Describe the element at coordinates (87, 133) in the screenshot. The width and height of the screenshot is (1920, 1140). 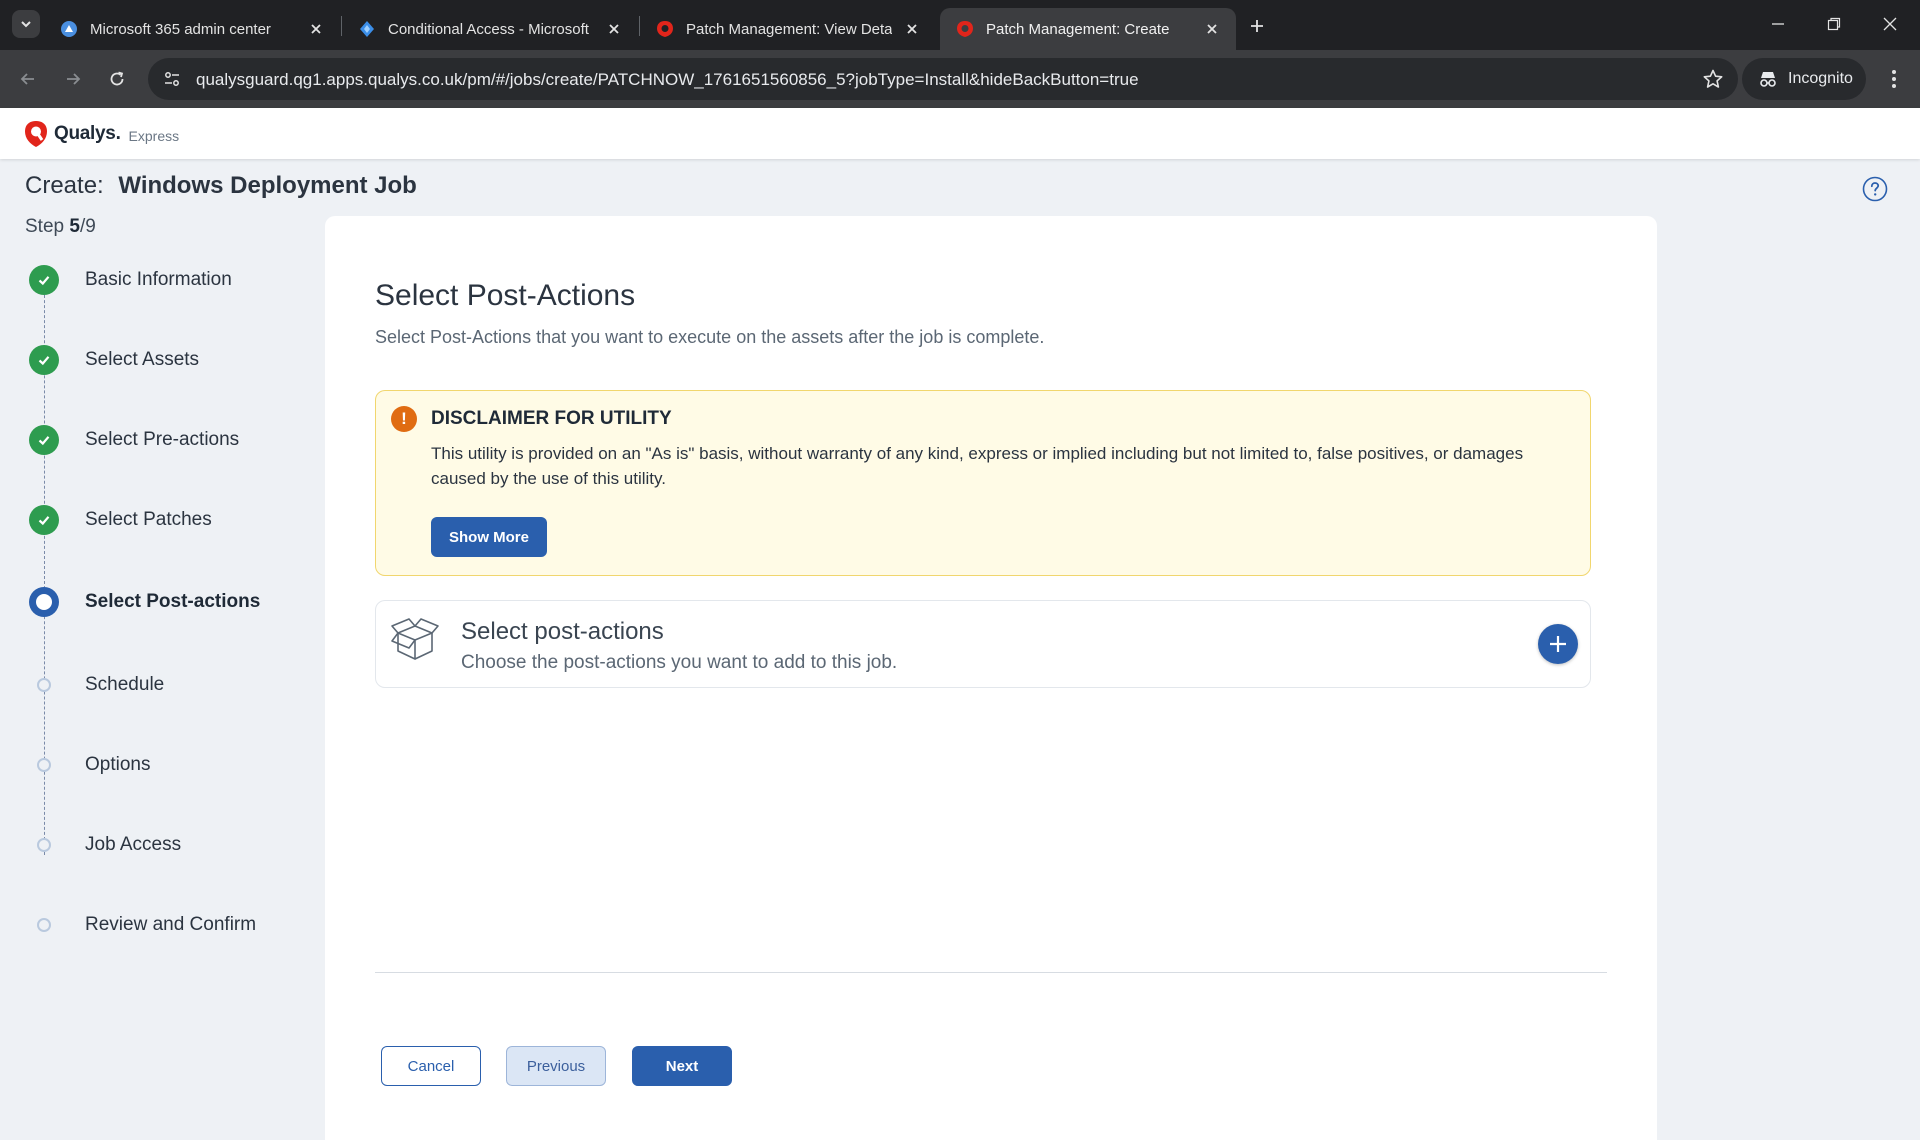
I see `brand-name: Qualys.` at that location.